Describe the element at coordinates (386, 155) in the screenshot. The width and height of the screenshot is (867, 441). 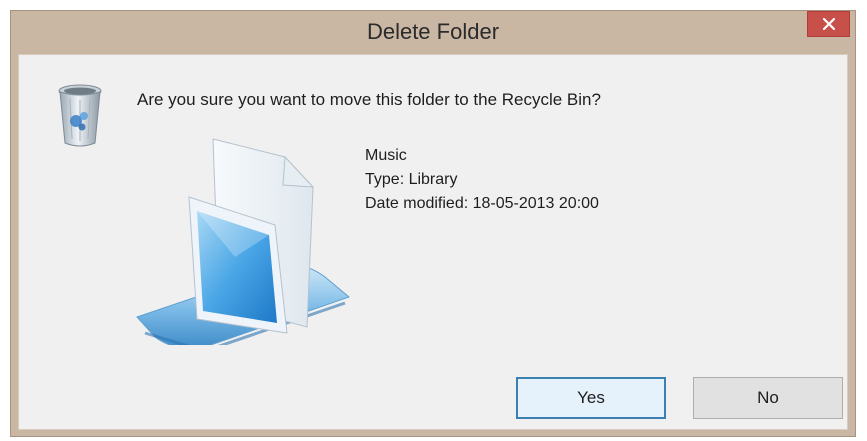
I see `item-name: Music` at that location.